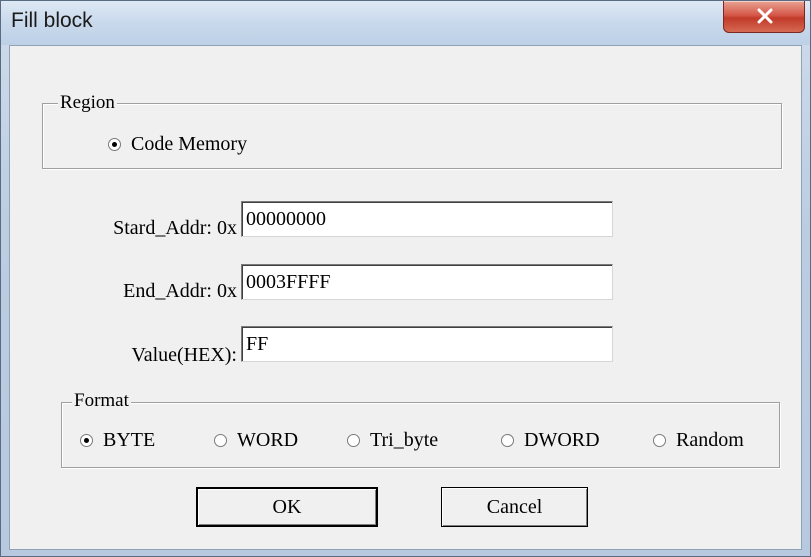 The image size is (811, 557). I want to click on region-code-memory-radio: Code Memory, so click(177, 144).